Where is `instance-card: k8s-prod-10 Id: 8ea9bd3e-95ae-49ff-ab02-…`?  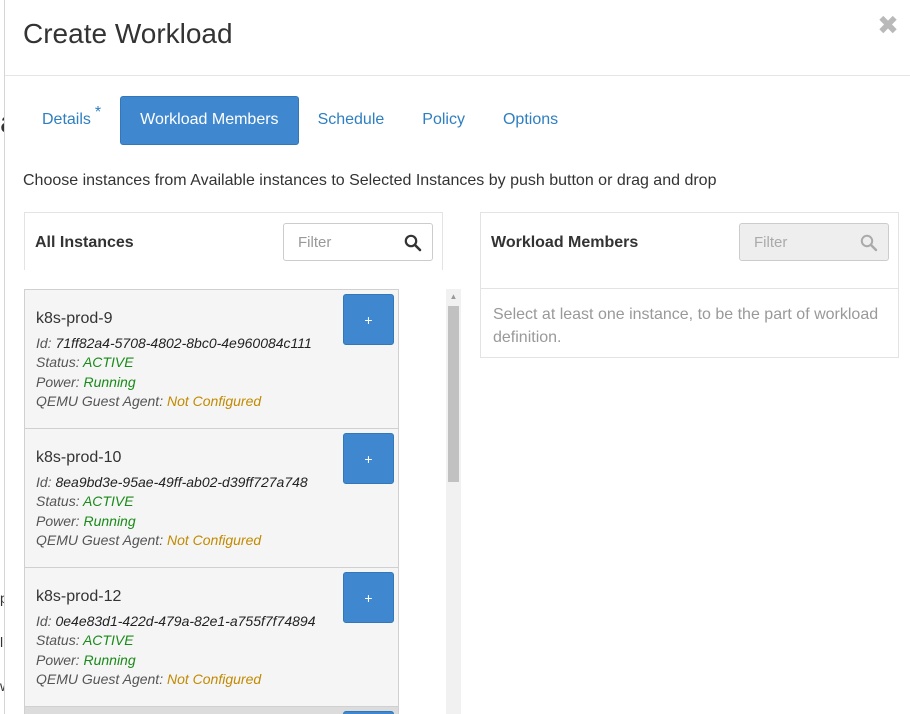 instance-card: k8s-prod-10 Id: 8ea9bd3e-95ae-49ff-ab02-… is located at coordinates (211, 498).